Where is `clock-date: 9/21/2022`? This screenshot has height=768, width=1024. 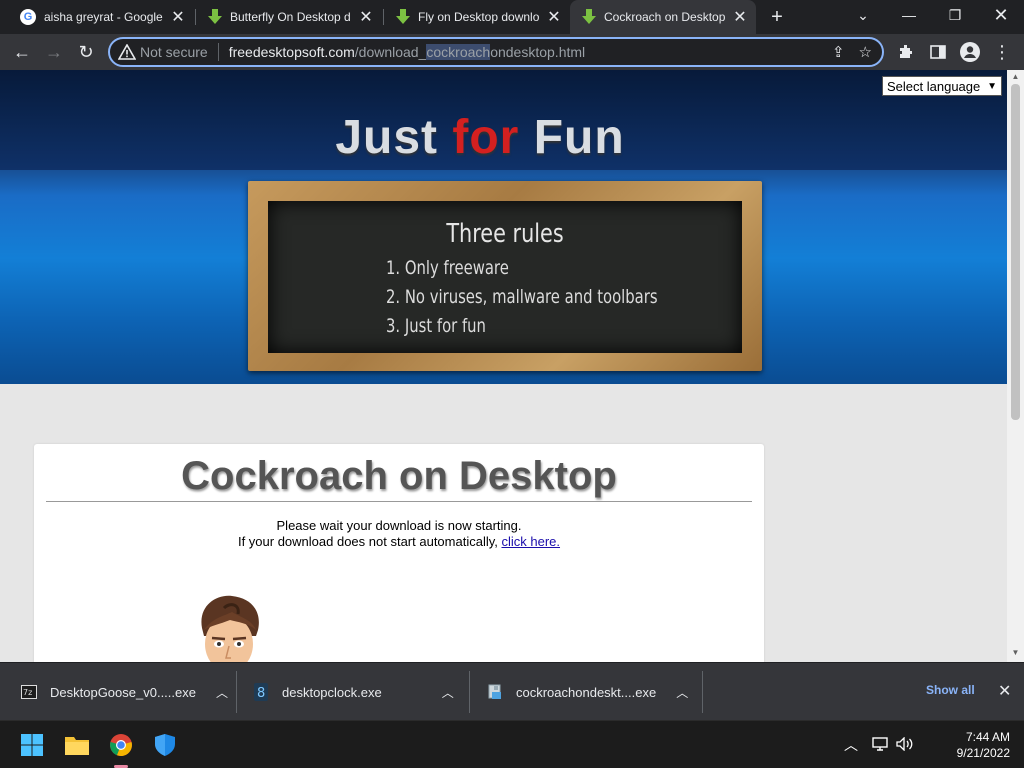
clock-date: 9/21/2022 is located at coordinates (983, 753).